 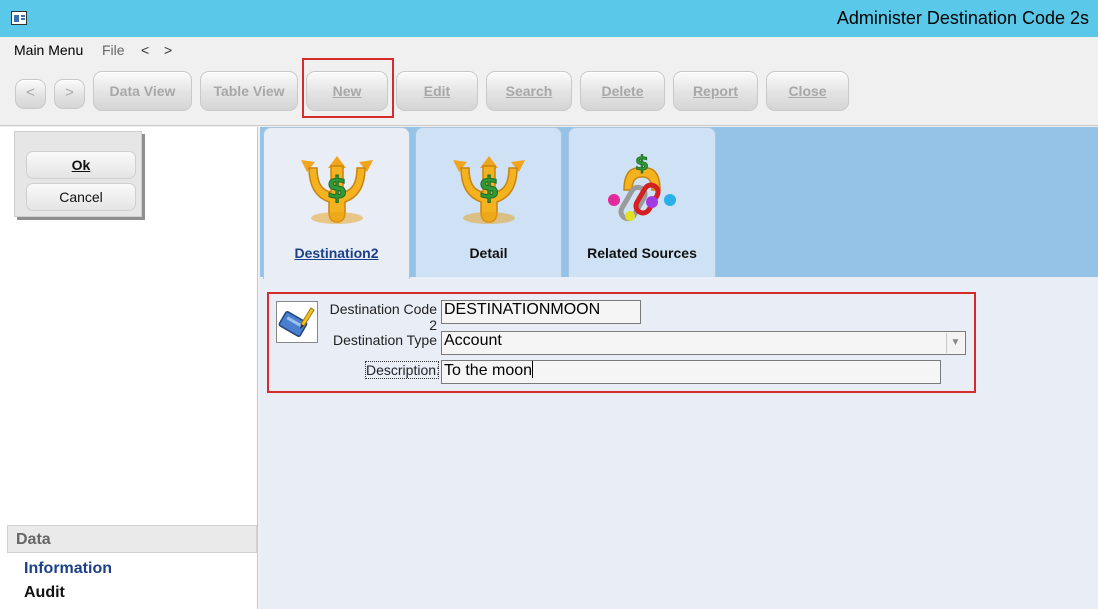 I want to click on destination-type-label: Destination Type, so click(x=384, y=340).